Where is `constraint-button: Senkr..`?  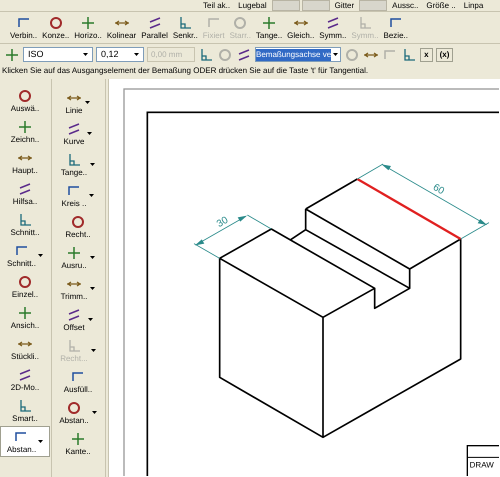 constraint-button: Senkr.. is located at coordinates (185, 27).